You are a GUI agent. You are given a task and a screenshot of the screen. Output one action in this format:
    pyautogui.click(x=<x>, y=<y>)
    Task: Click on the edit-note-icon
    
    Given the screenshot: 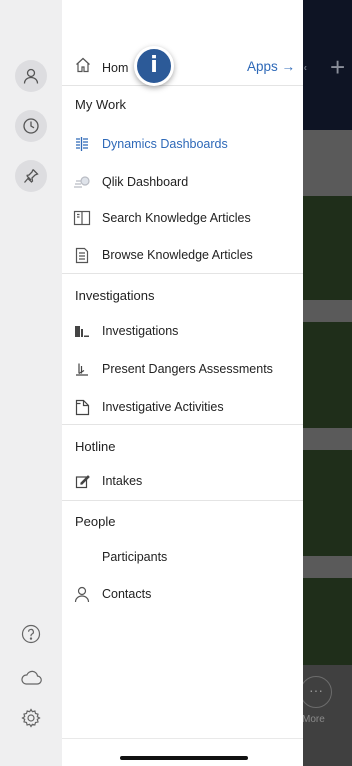 What is the action you would take?
    pyautogui.click(x=82, y=481)
    